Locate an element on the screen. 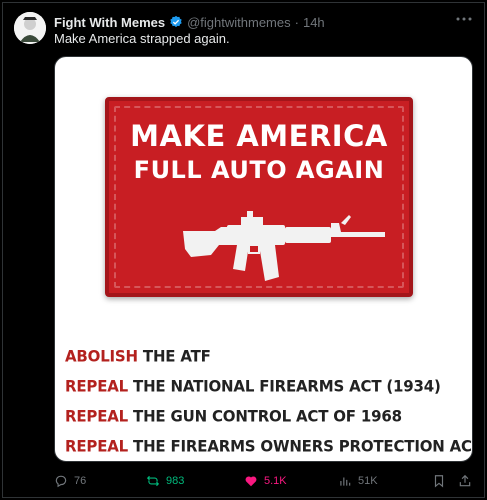  share-icon is located at coordinates (465, 480).